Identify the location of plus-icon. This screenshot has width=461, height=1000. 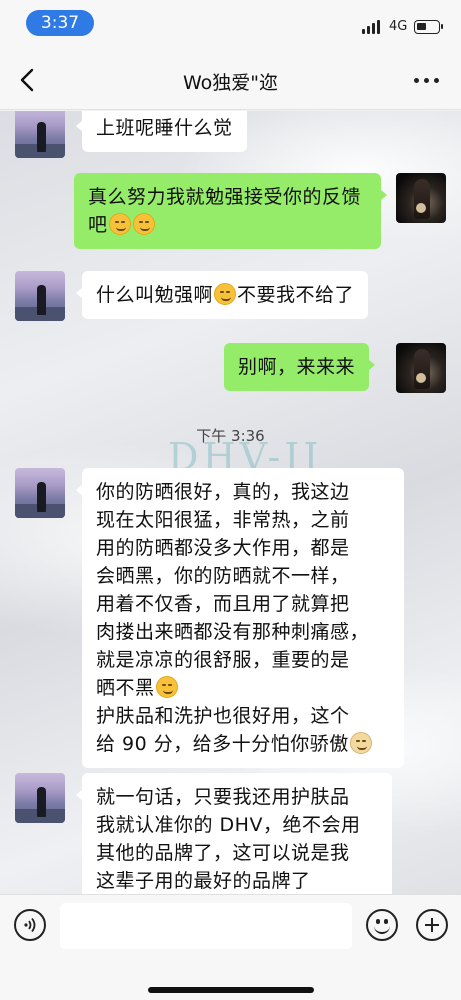
(432, 925).